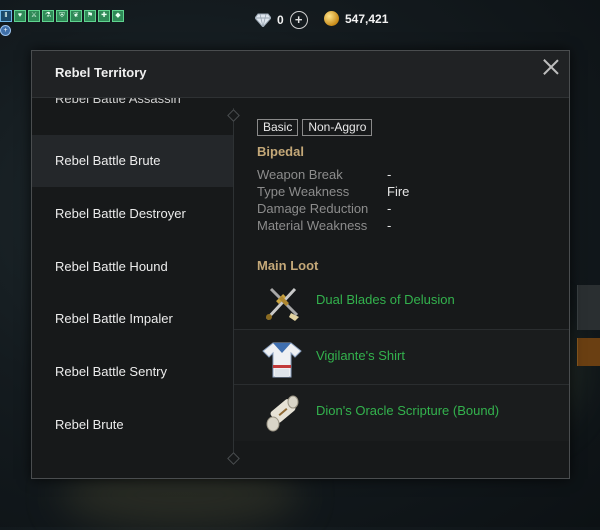 This screenshot has width=600, height=530. What do you see at coordinates (408, 410) in the screenshot?
I see `loot-name: Dion's Oracle Scripture (Bound)` at bounding box center [408, 410].